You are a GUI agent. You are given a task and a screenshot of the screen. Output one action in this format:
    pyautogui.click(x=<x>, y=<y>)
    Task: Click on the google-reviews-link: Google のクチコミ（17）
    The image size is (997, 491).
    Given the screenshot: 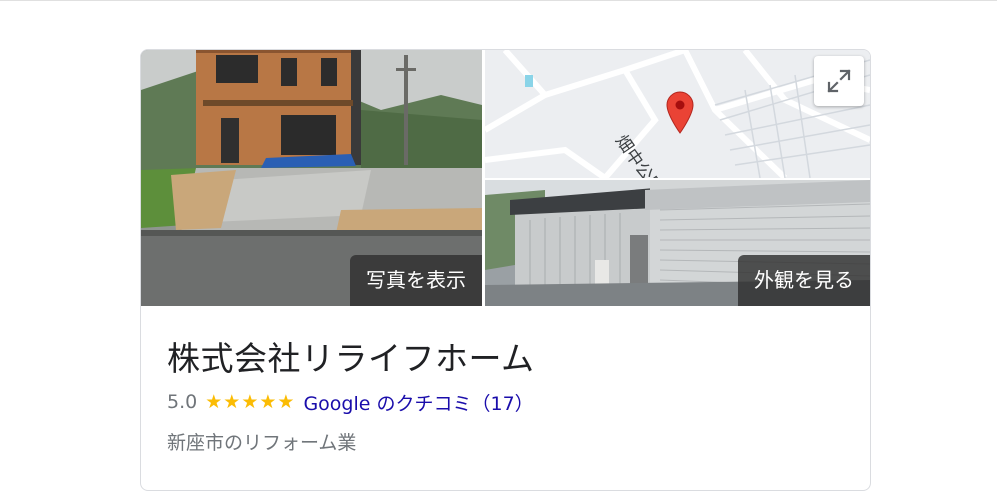 What is the action you would take?
    pyautogui.click(x=418, y=402)
    